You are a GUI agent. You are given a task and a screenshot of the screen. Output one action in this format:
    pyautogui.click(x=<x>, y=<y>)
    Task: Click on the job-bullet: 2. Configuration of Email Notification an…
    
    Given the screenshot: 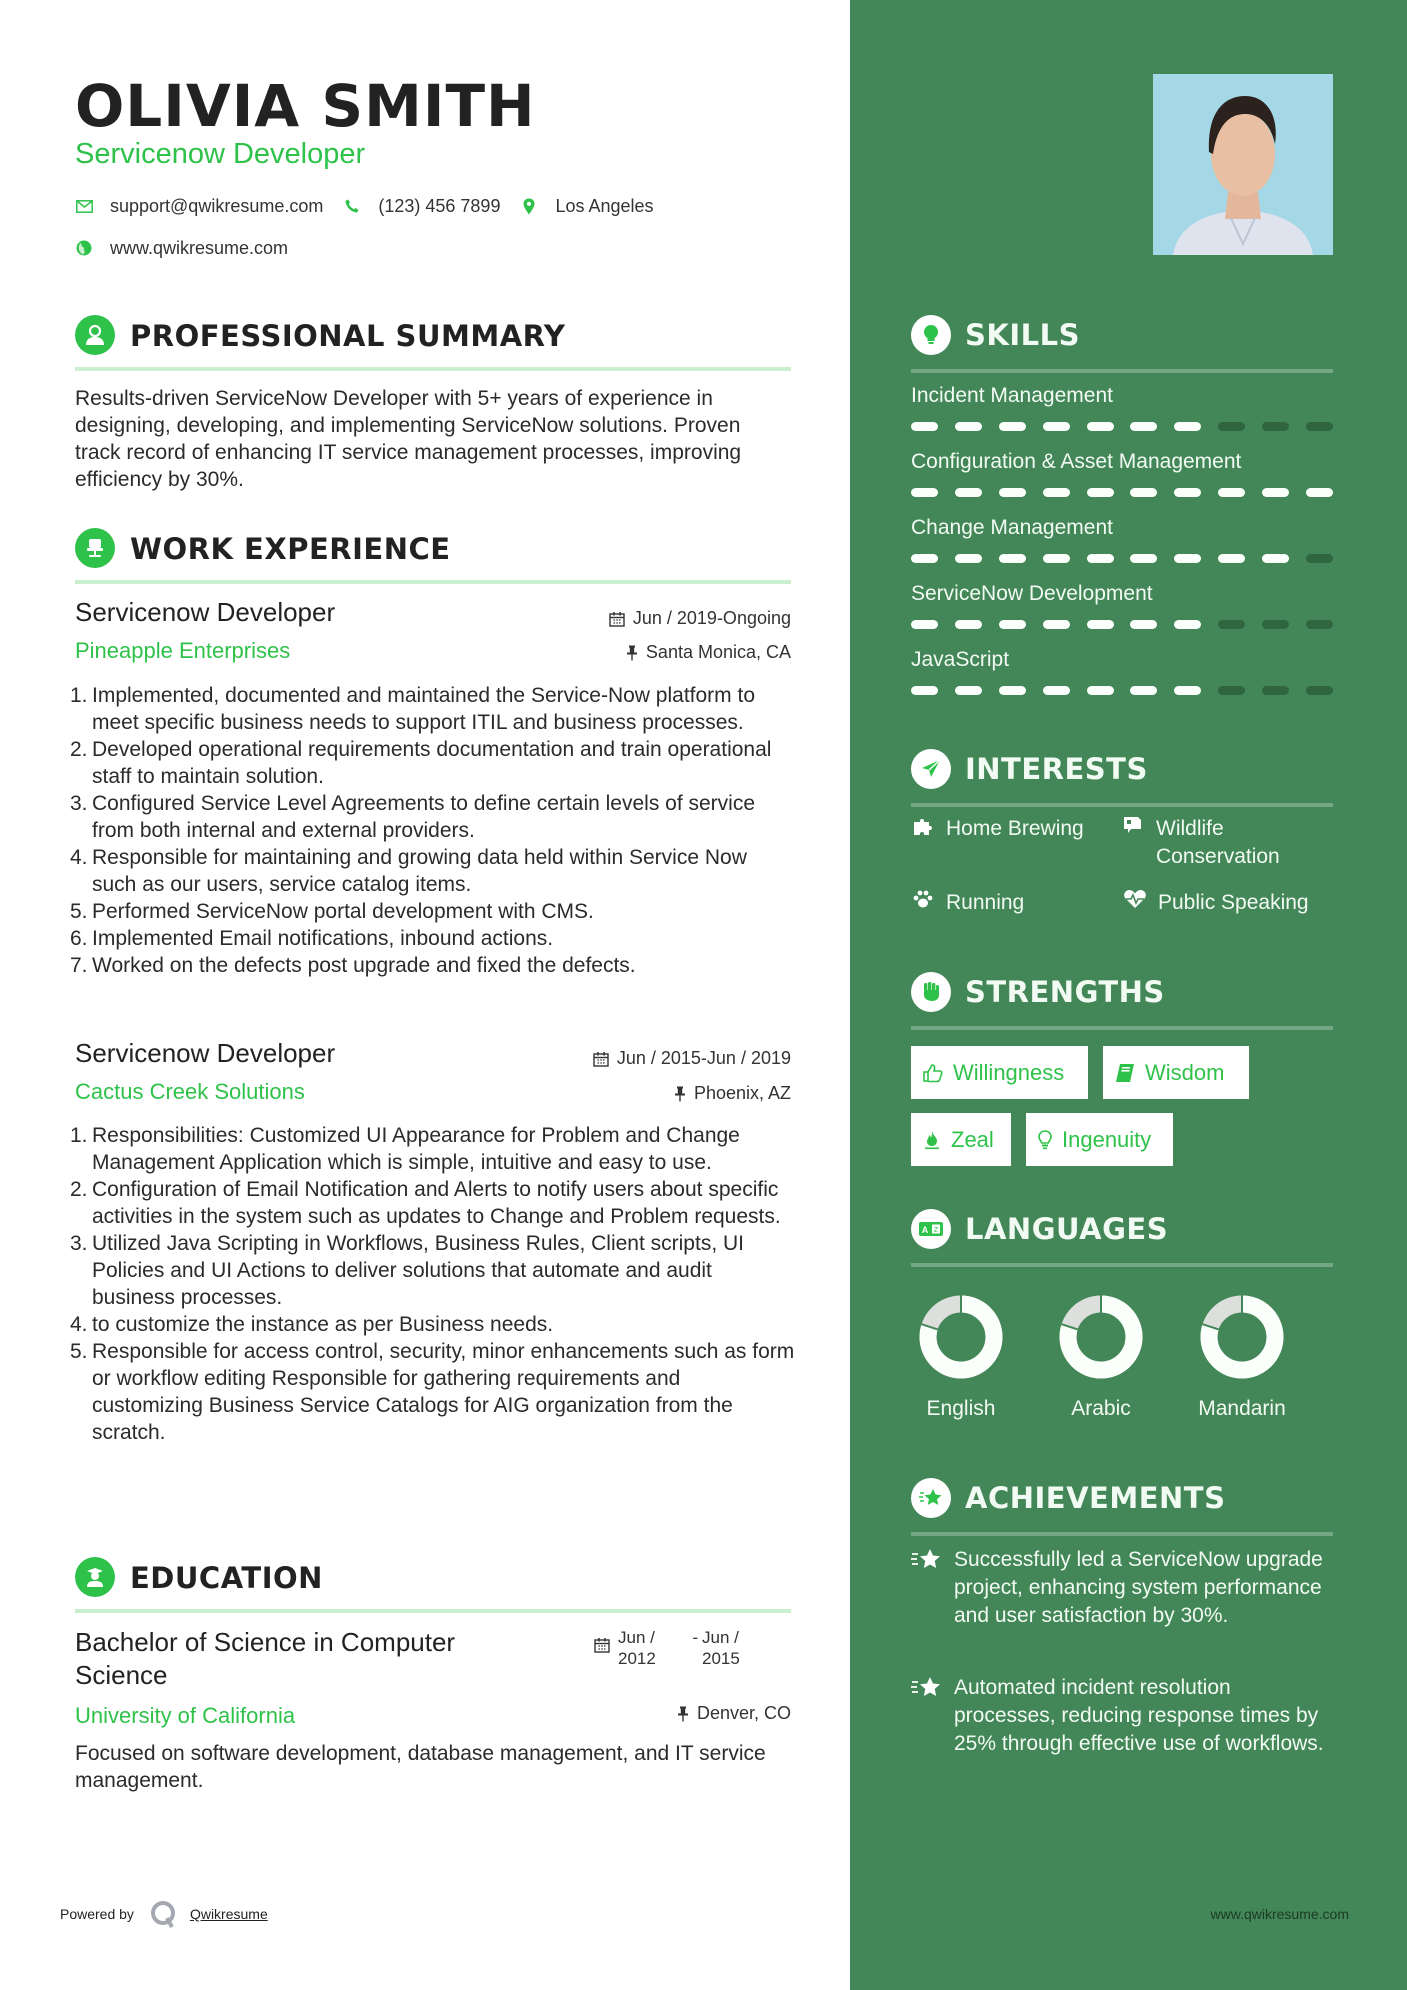 What is the action you would take?
    pyautogui.click(x=432, y=1203)
    